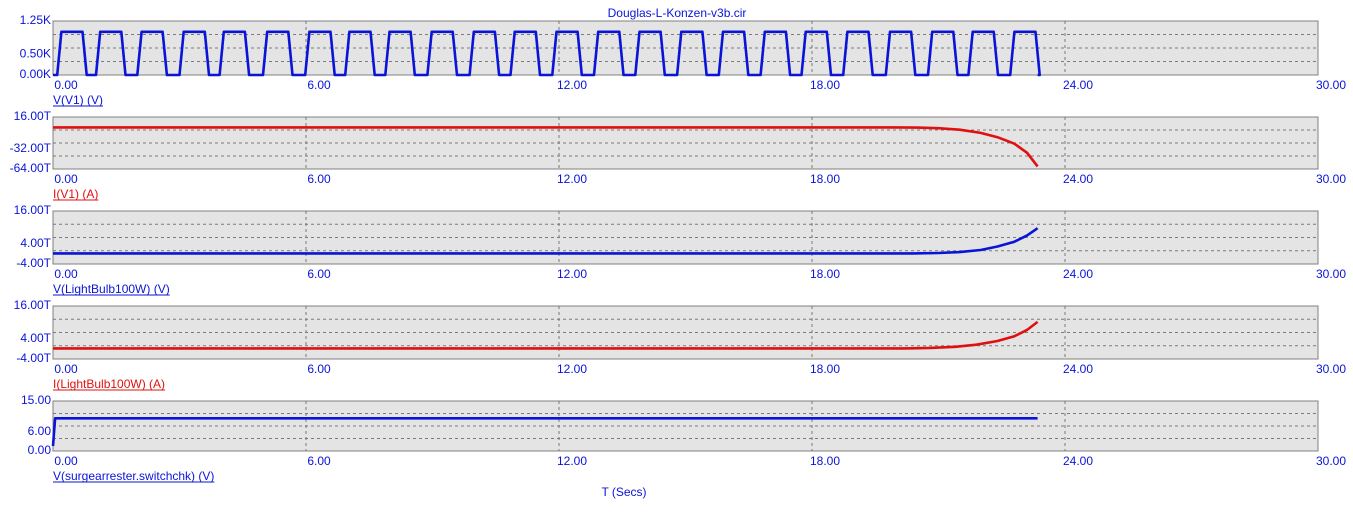 The image size is (1353, 513). Describe the element at coordinates (78, 100) in the screenshot. I see `series-label: V(V1) (V)` at that location.